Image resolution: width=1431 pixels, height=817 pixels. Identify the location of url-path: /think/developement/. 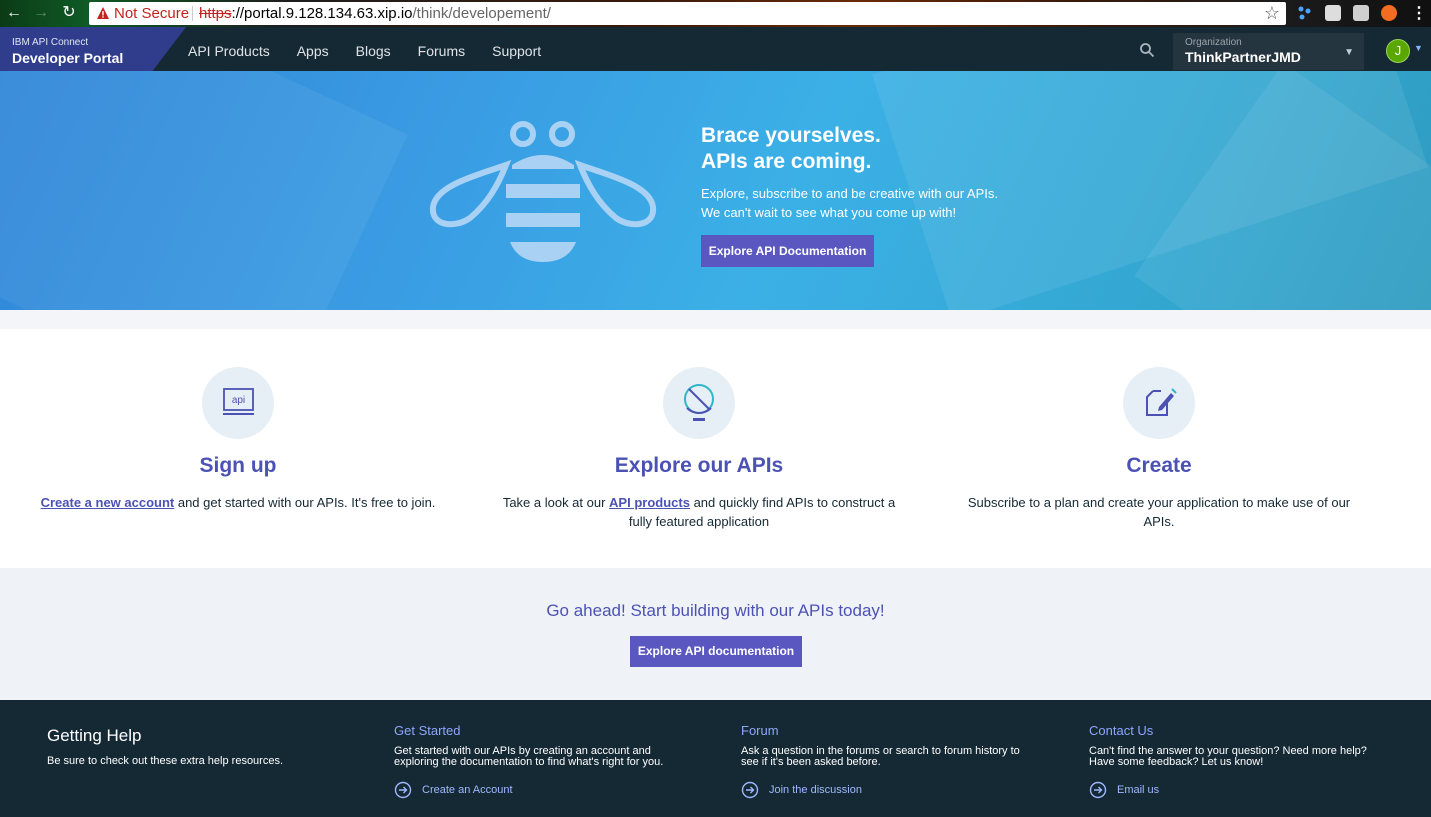
(481, 13).